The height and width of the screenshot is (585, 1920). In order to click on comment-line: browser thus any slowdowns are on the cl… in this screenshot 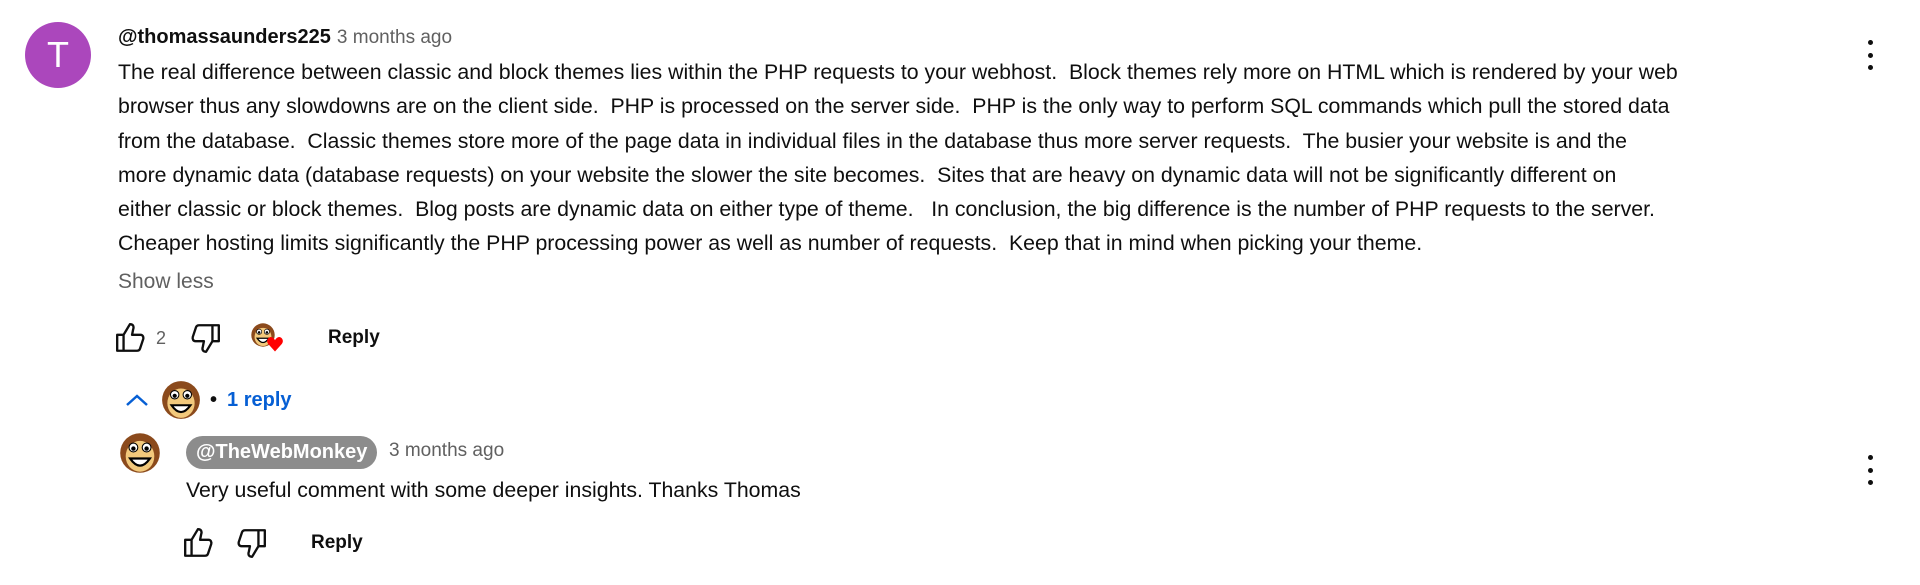, I will do `click(894, 106)`.